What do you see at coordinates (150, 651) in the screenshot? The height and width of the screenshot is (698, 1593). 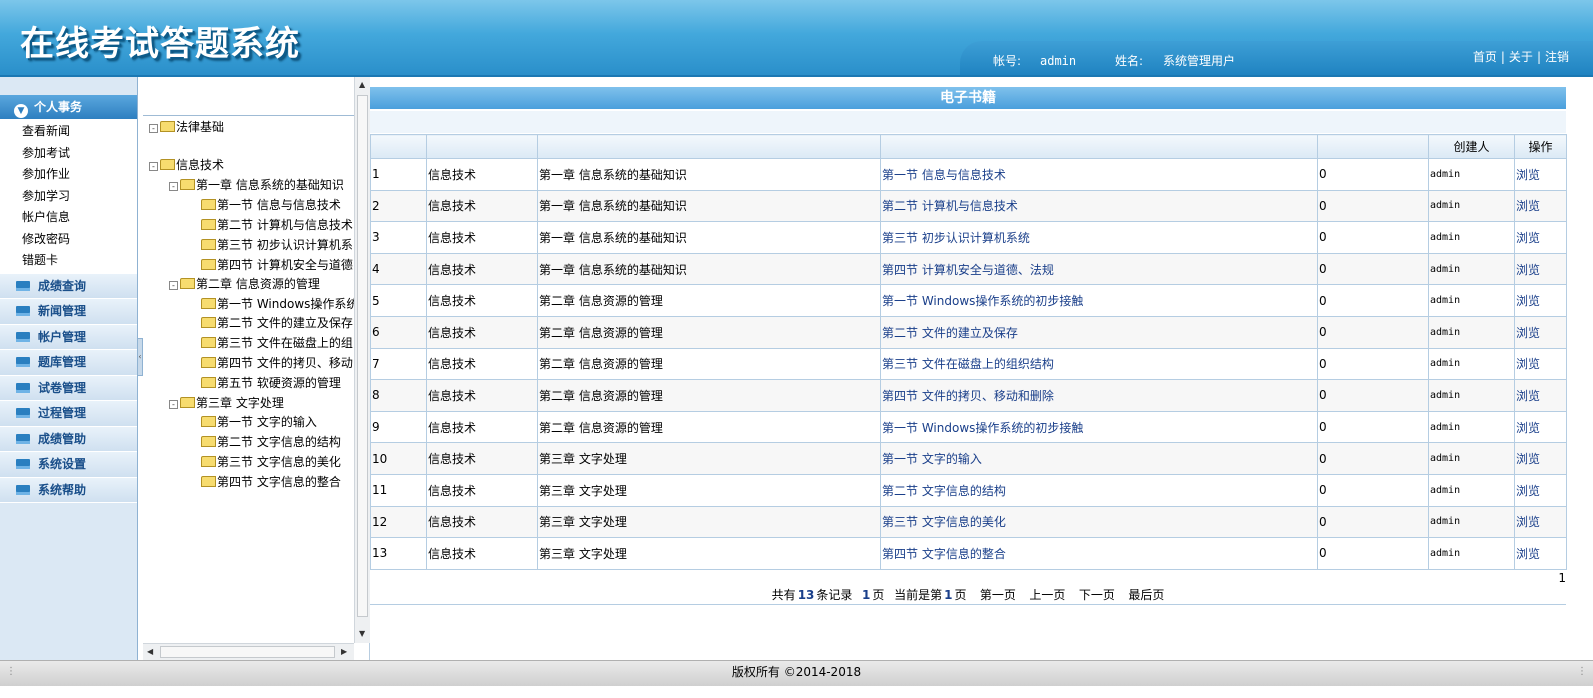 I see `scroll-left-icon: ◀` at bounding box center [150, 651].